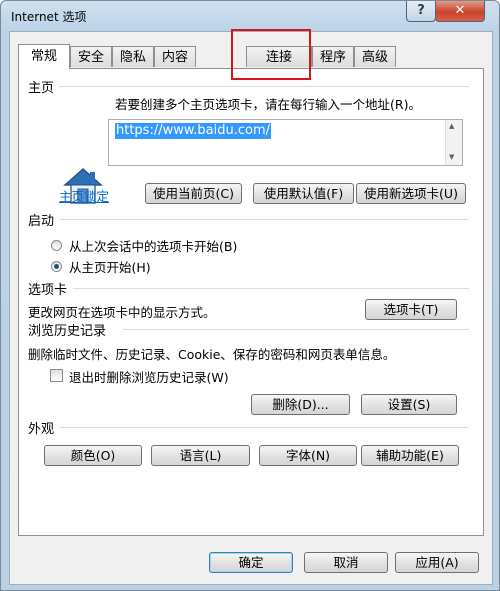  What do you see at coordinates (285, 142) in the screenshot?
I see `homepage-url-textarea: https://www.baidu.com/ ▲ ▼` at bounding box center [285, 142].